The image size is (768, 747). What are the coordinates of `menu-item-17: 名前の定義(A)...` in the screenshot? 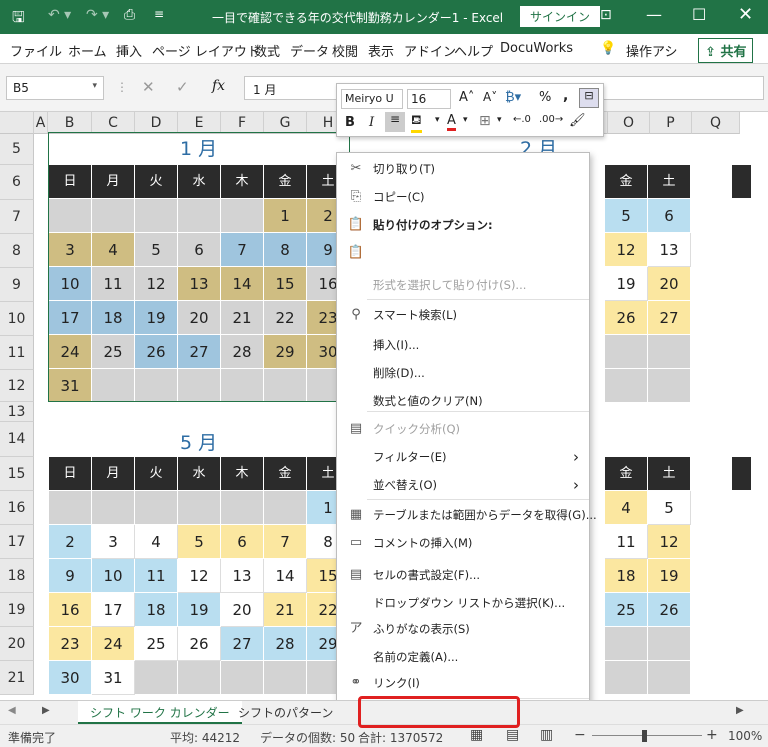 It's located at (463, 657).